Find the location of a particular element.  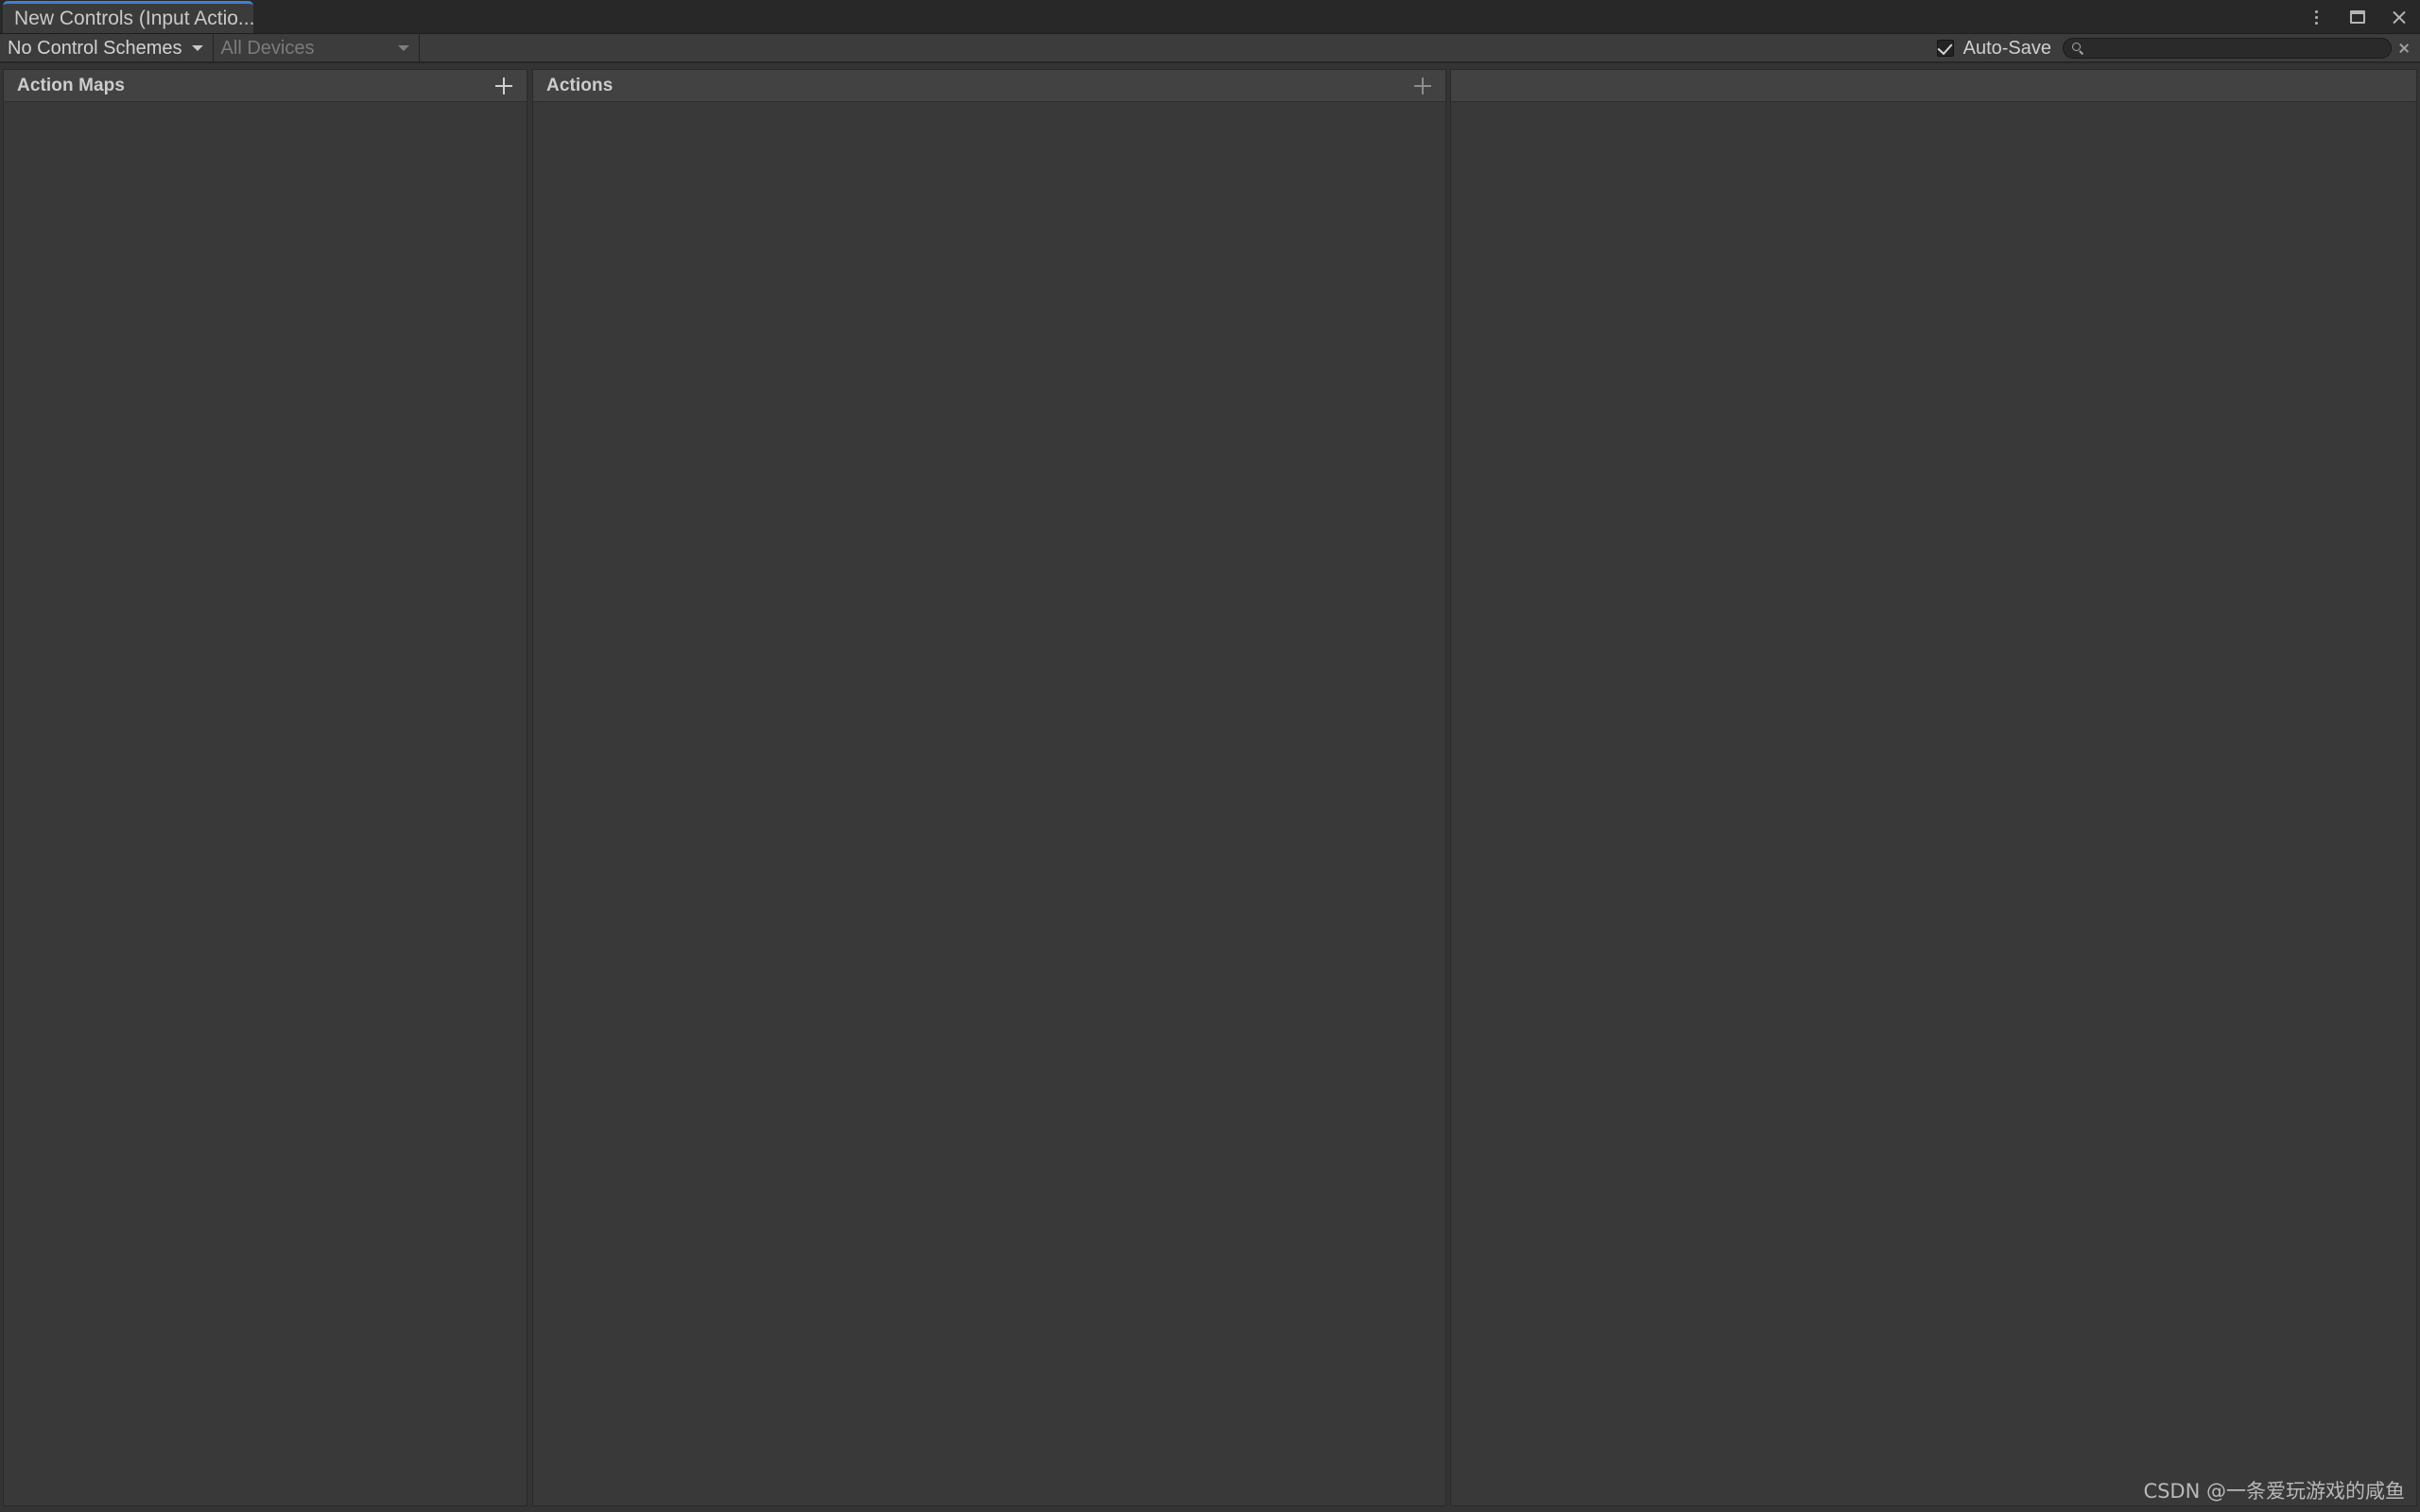

auto-save-checkbox is located at coordinates (1945, 48).